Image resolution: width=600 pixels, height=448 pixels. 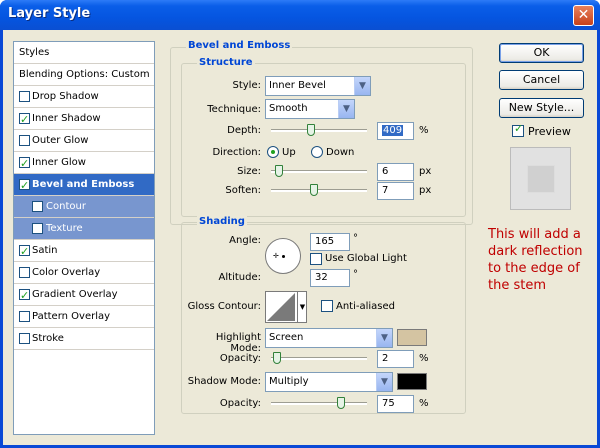 I want to click on style-item-texture-checkbox, so click(x=37, y=228).